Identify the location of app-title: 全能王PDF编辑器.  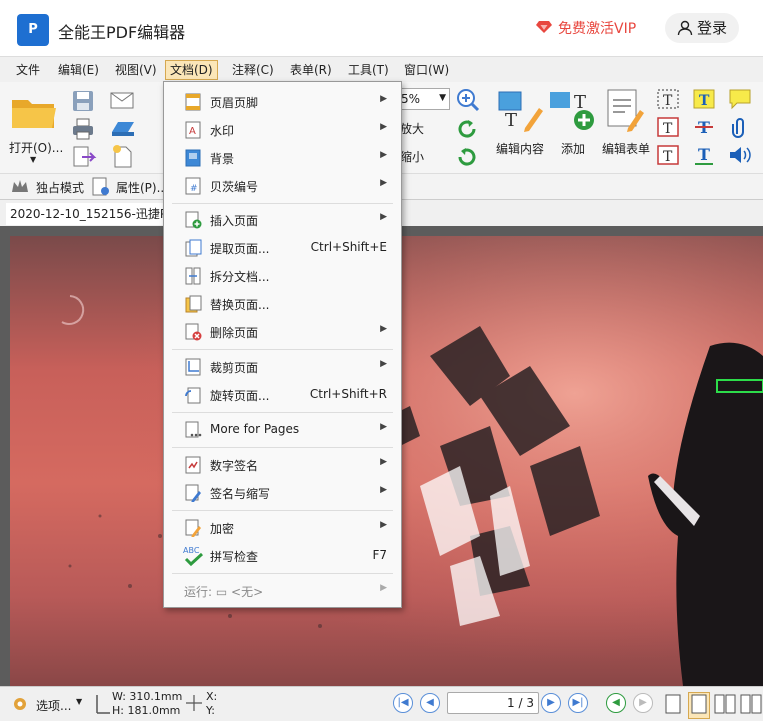
(122, 32).